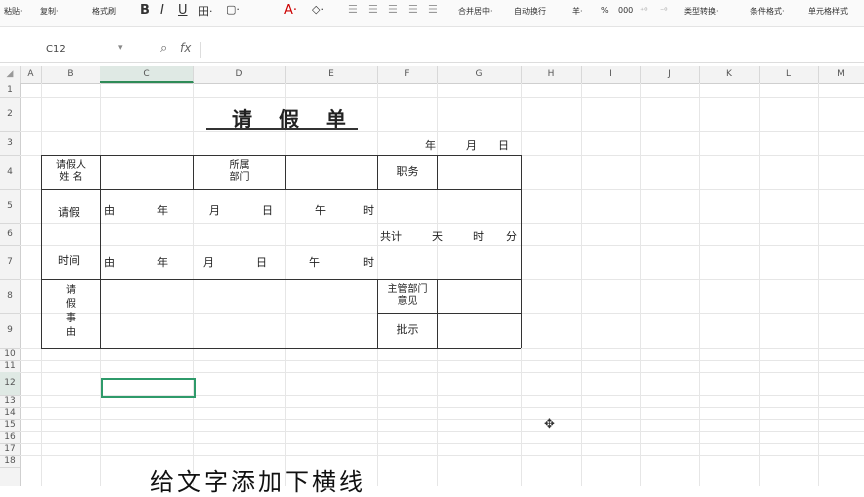 Image resolution: width=864 pixels, height=497 pixels. Describe the element at coordinates (239, 177) in the screenshot. I see `dept-label-line2: 部门` at that location.